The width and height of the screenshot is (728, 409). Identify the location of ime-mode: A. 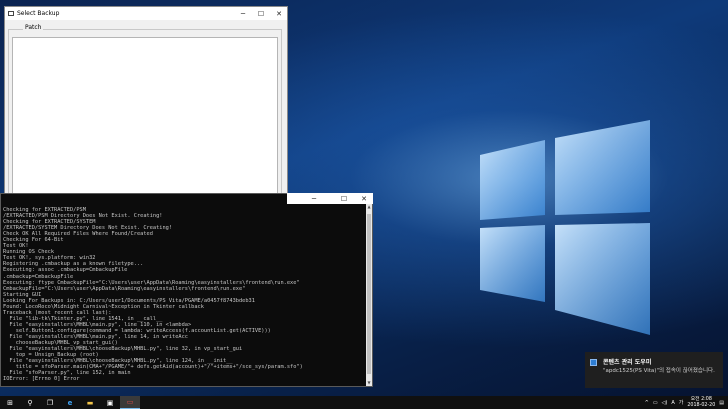
(672, 403).